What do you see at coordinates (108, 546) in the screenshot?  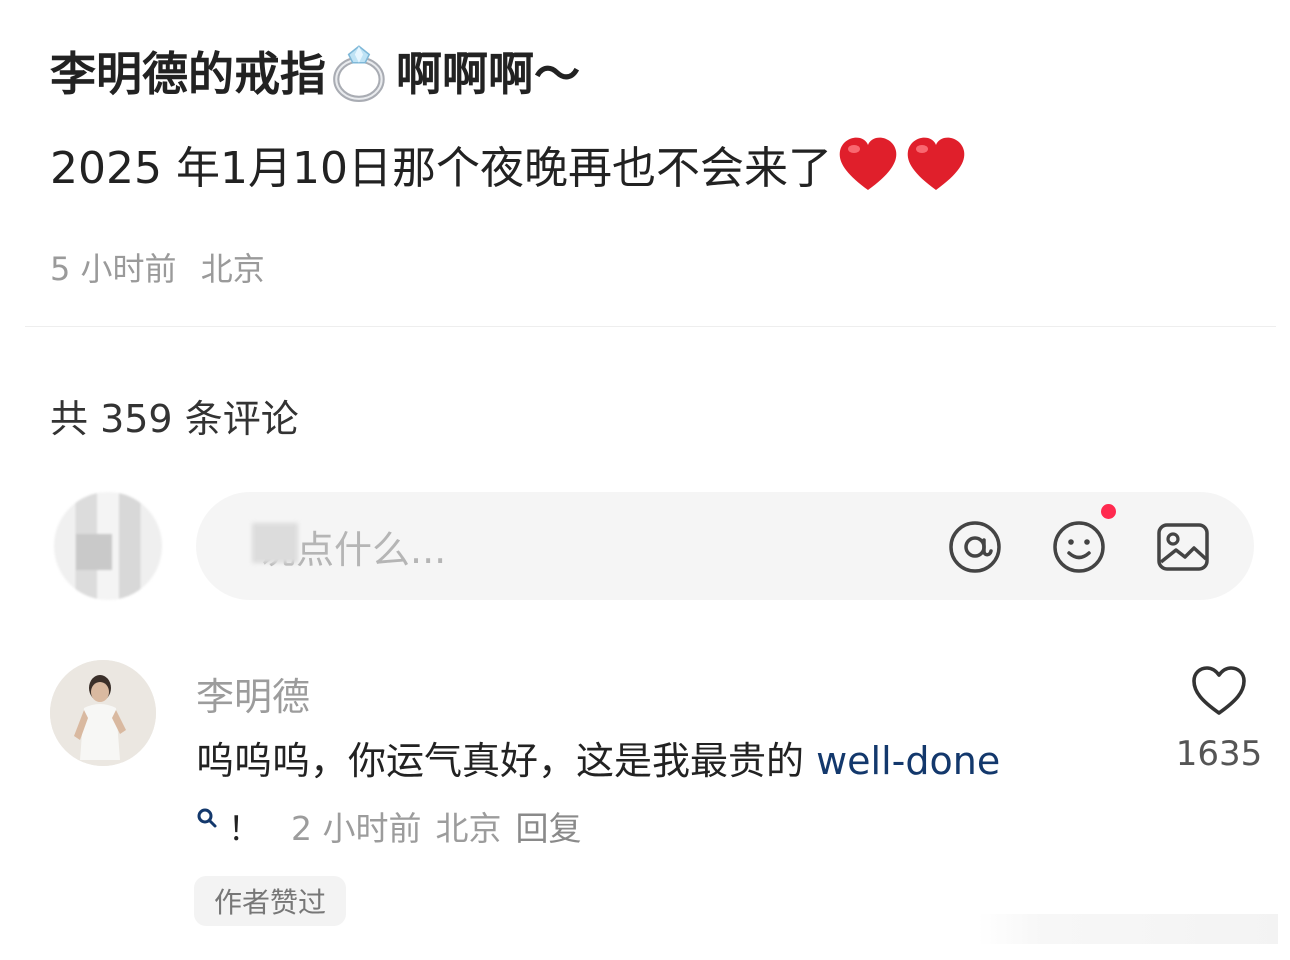 I see `my-avatar` at bounding box center [108, 546].